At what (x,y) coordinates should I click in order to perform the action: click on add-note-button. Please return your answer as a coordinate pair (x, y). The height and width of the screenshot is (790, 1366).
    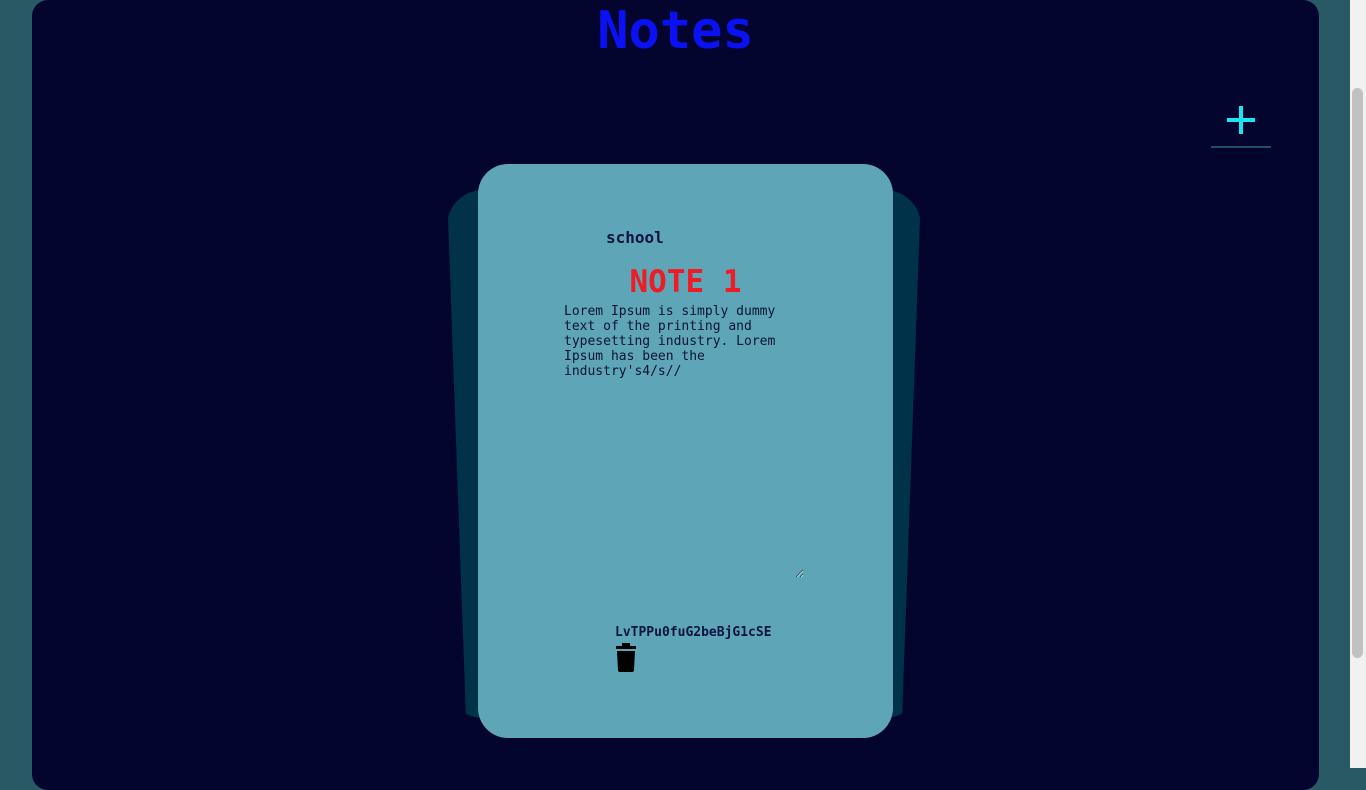
    Looking at the image, I should click on (1241, 124).